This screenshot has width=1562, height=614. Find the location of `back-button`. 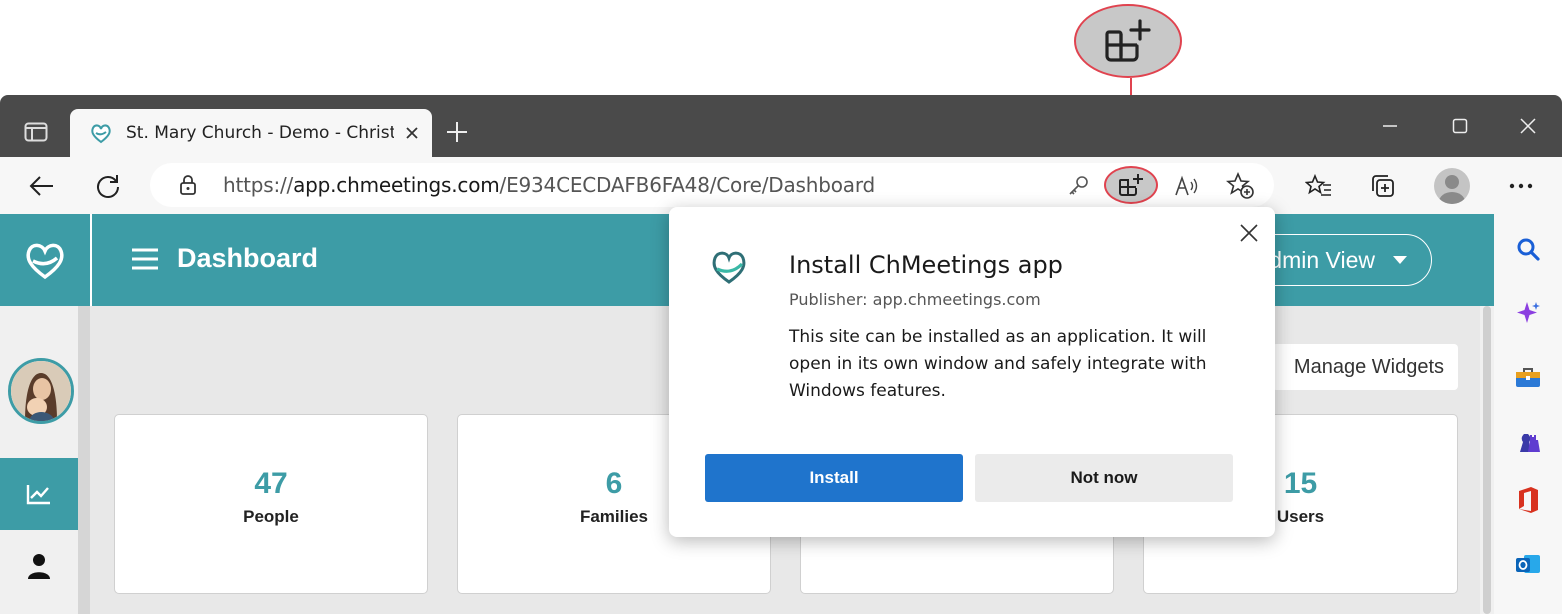

back-button is located at coordinates (42, 186).